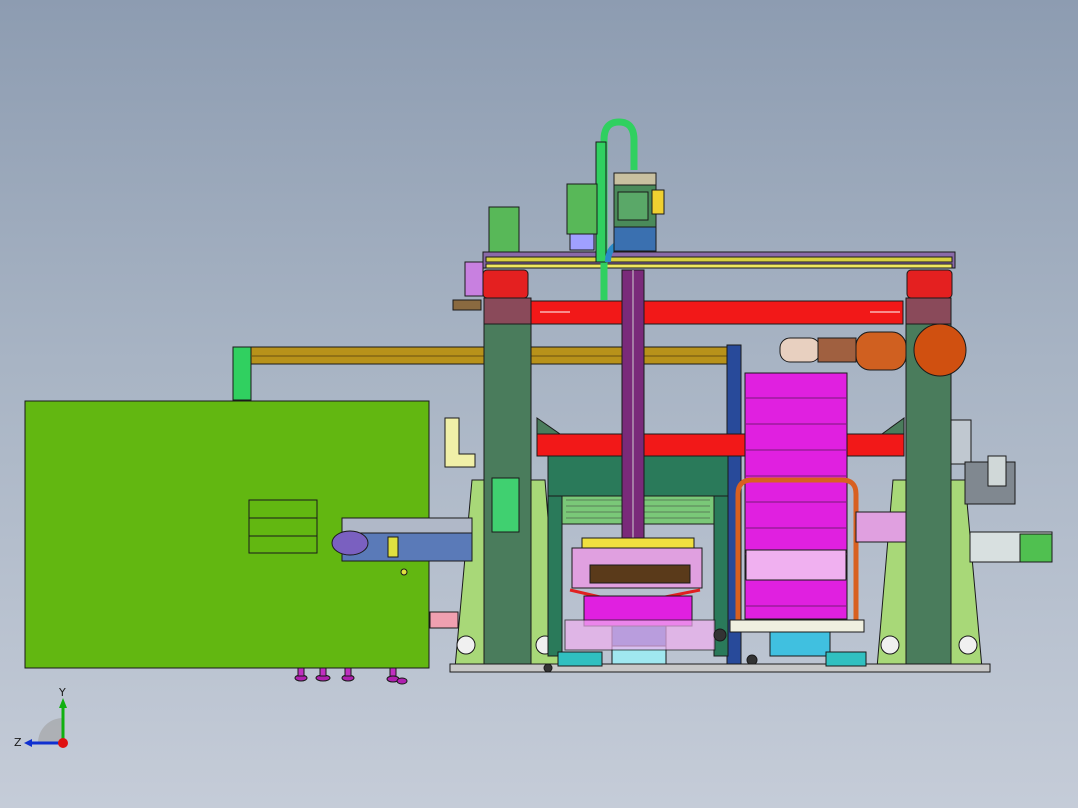 The width and height of the screenshot is (1078, 808). What do you see at coordinates (639, 212) in the screenshot?
I see `gearbox-head` at bounding box center [639, 212].